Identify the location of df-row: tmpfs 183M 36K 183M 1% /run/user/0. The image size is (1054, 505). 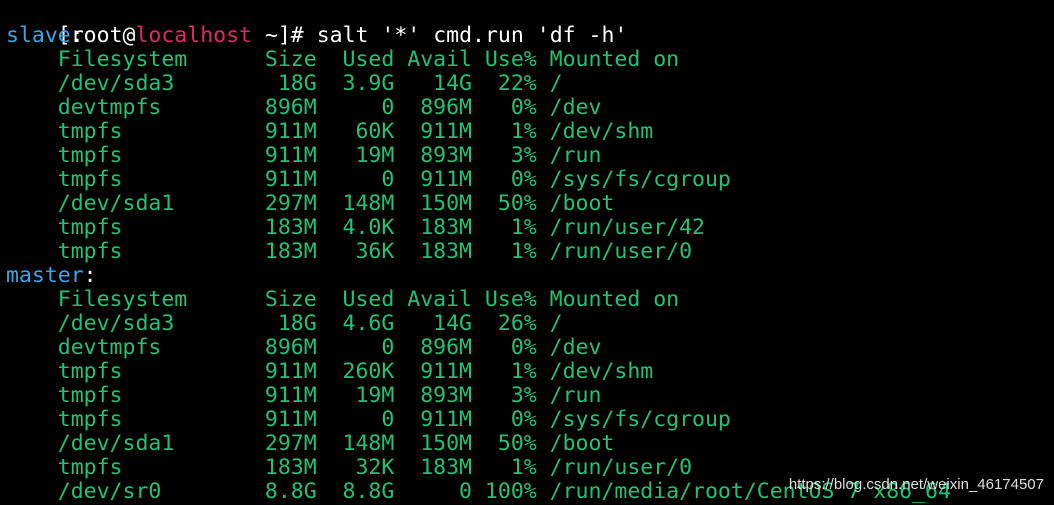
(349, 251).